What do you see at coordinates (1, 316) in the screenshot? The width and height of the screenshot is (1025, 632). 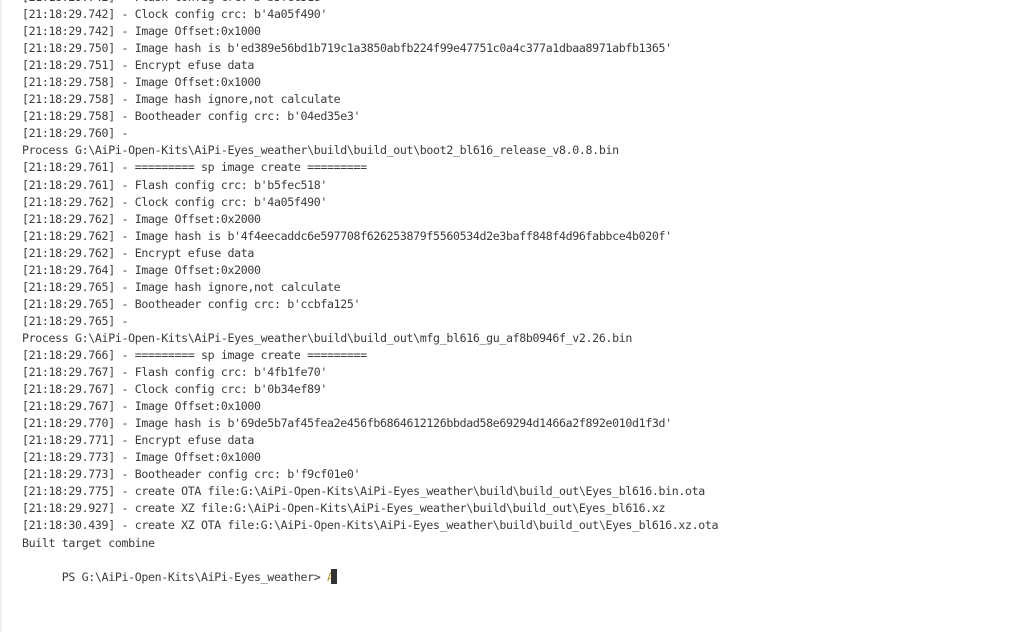 I see `panel-edge` at bounding box center [1, 316].